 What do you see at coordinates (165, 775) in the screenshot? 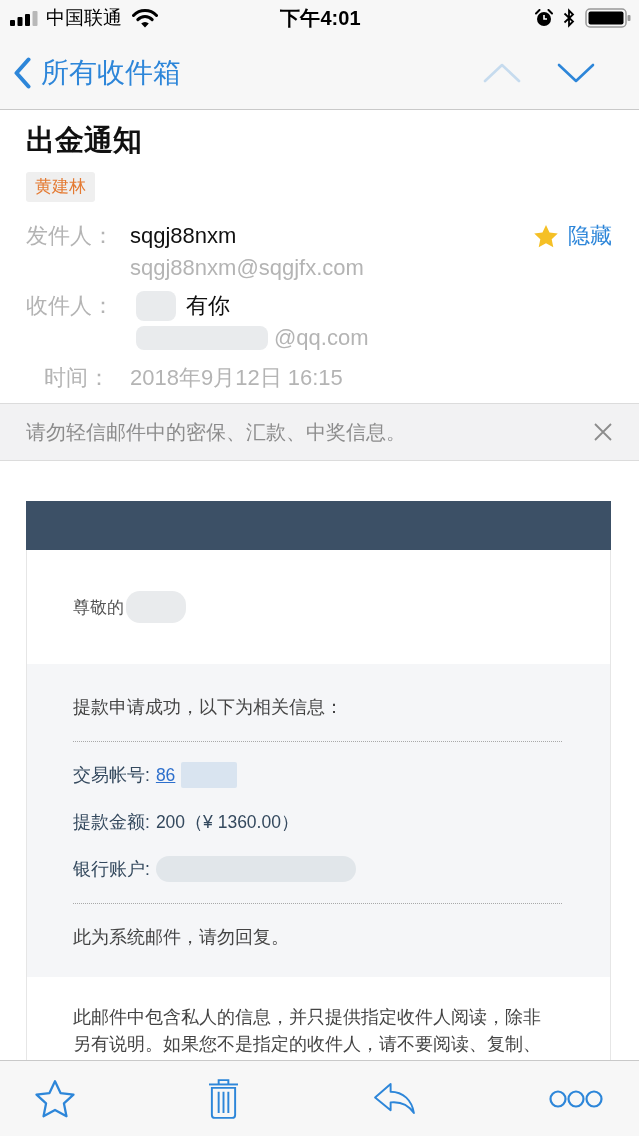
I see `account-link: 86` at bounding box center [165, 775].